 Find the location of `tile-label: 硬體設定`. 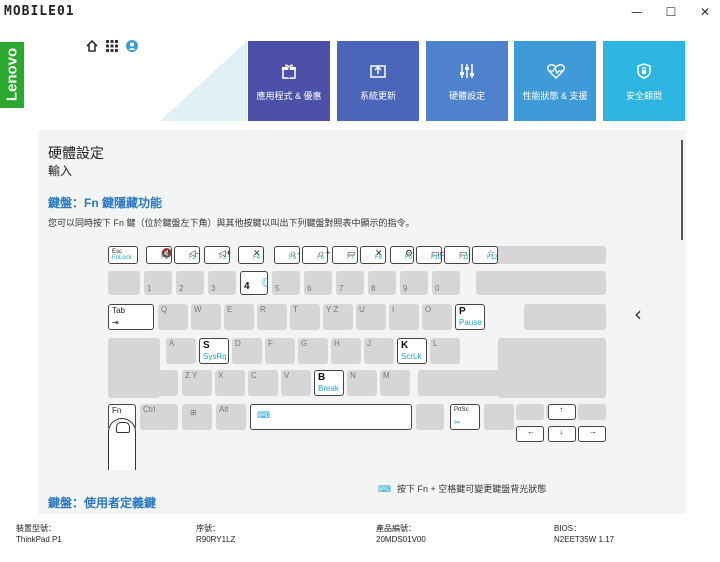

tile-label: 硬體設定 is located at coordinates (466, 96).